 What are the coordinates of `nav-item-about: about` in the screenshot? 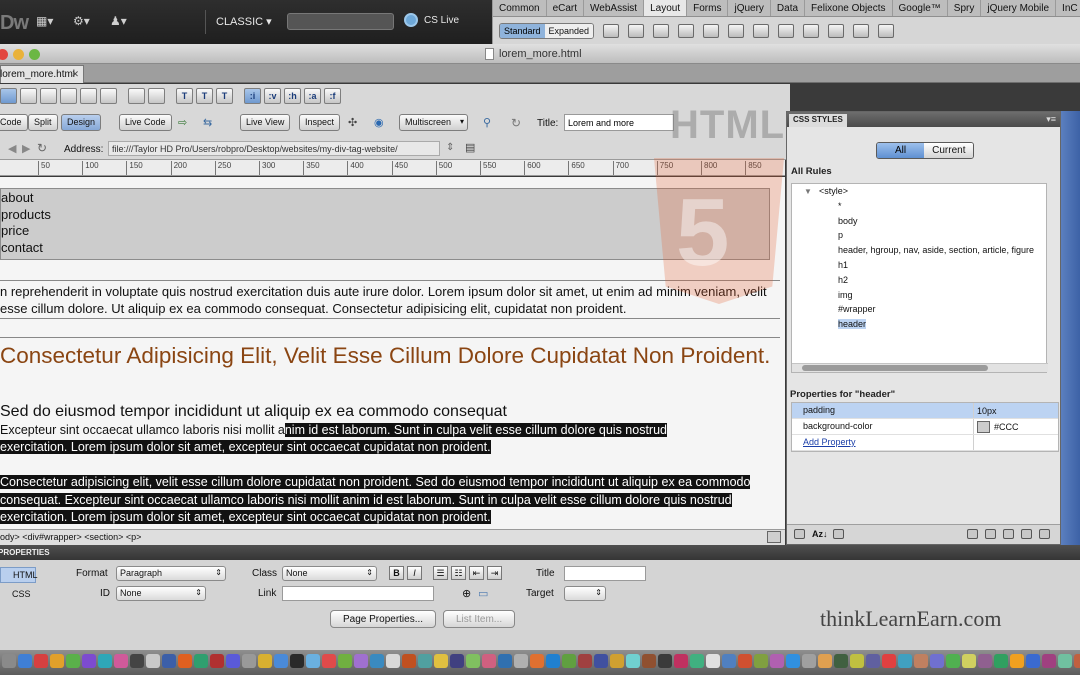 It's located at (26, 198).